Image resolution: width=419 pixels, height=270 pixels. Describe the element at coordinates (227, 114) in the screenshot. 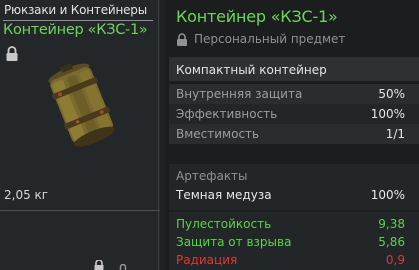

I see `stat-label: Эффективность` at that location.